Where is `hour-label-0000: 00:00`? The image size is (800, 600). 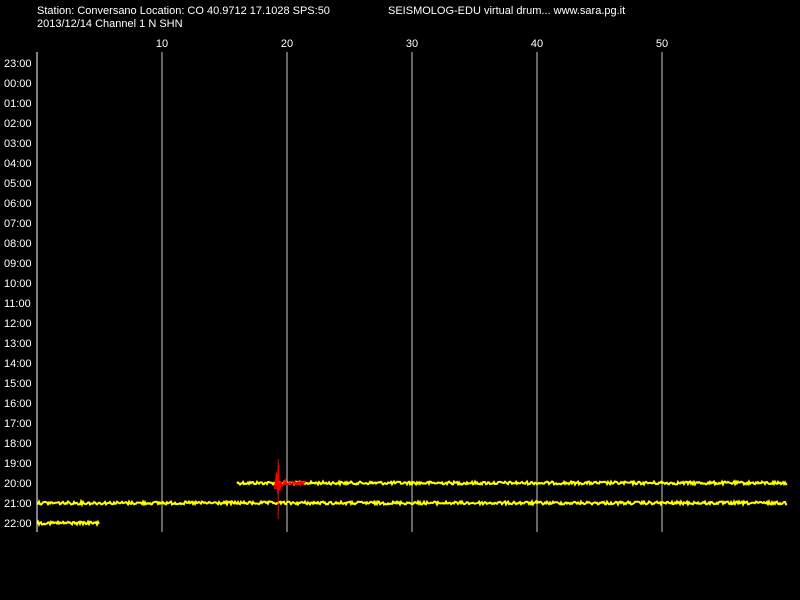
hour-label-0000: 00:00 is located at coordinates (18, 84).